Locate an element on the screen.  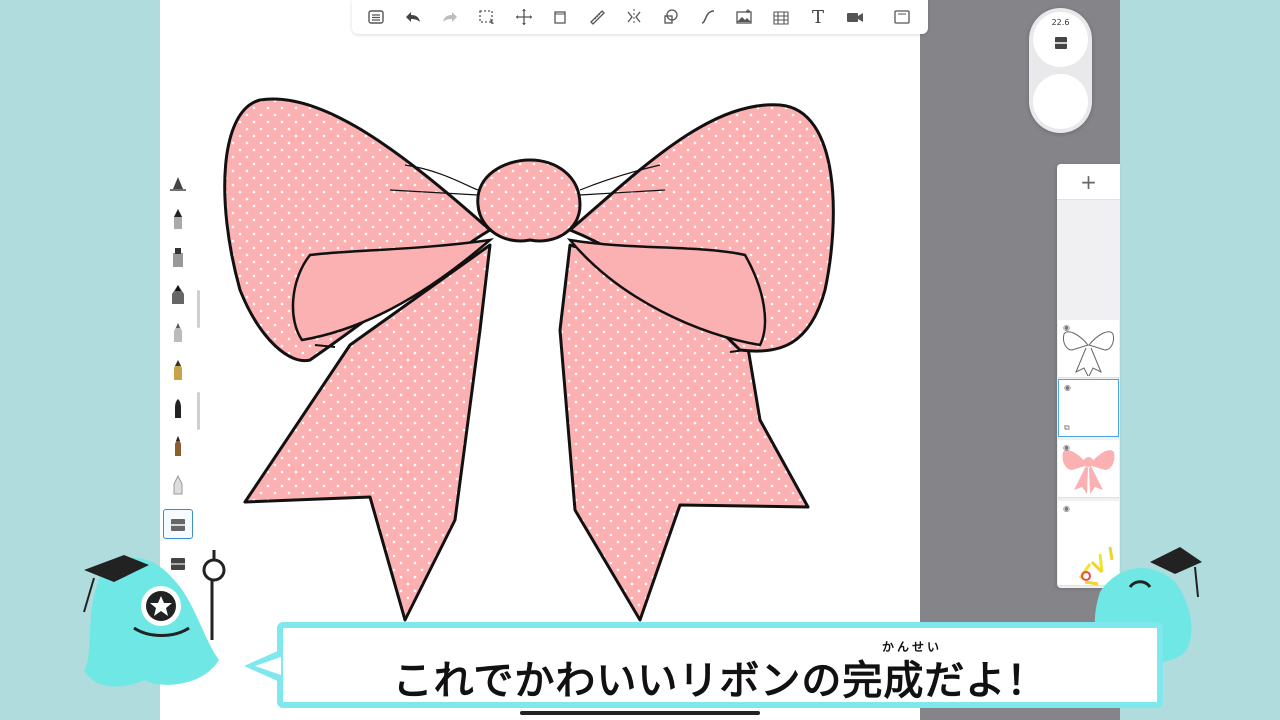
brush-puck: 22.6 is located at coordinates (1060, 70).